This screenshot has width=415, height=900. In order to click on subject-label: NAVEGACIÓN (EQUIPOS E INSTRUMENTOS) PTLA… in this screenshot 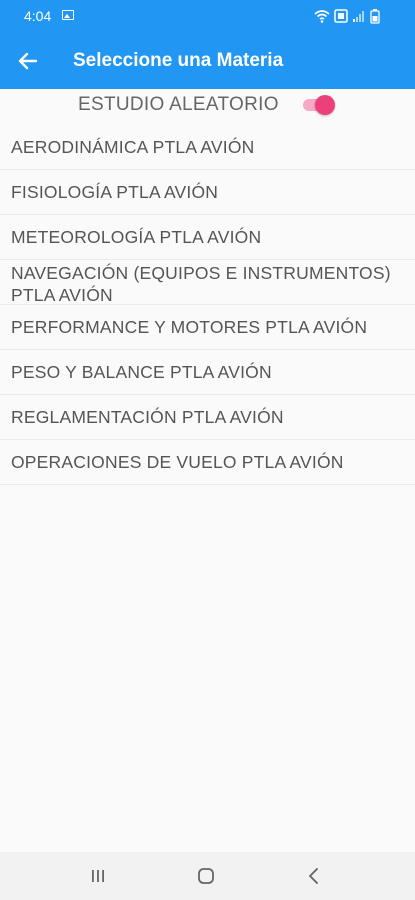, I will do `click(201, 284)`.